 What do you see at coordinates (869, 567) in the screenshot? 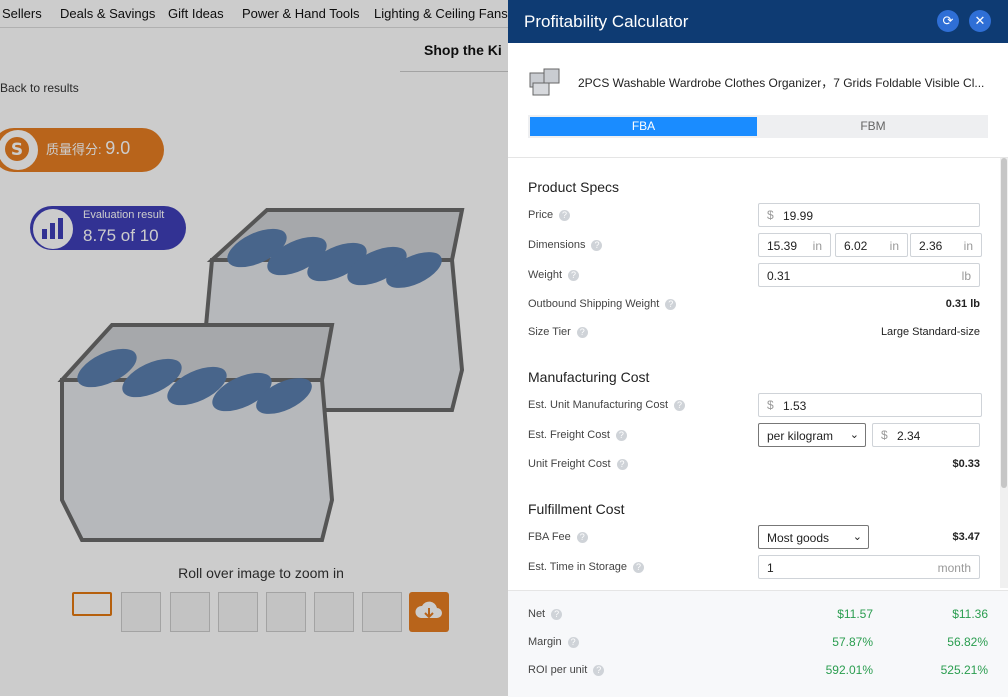
I see `storage-time-input: 1 month` at bounding box center [869, 567].